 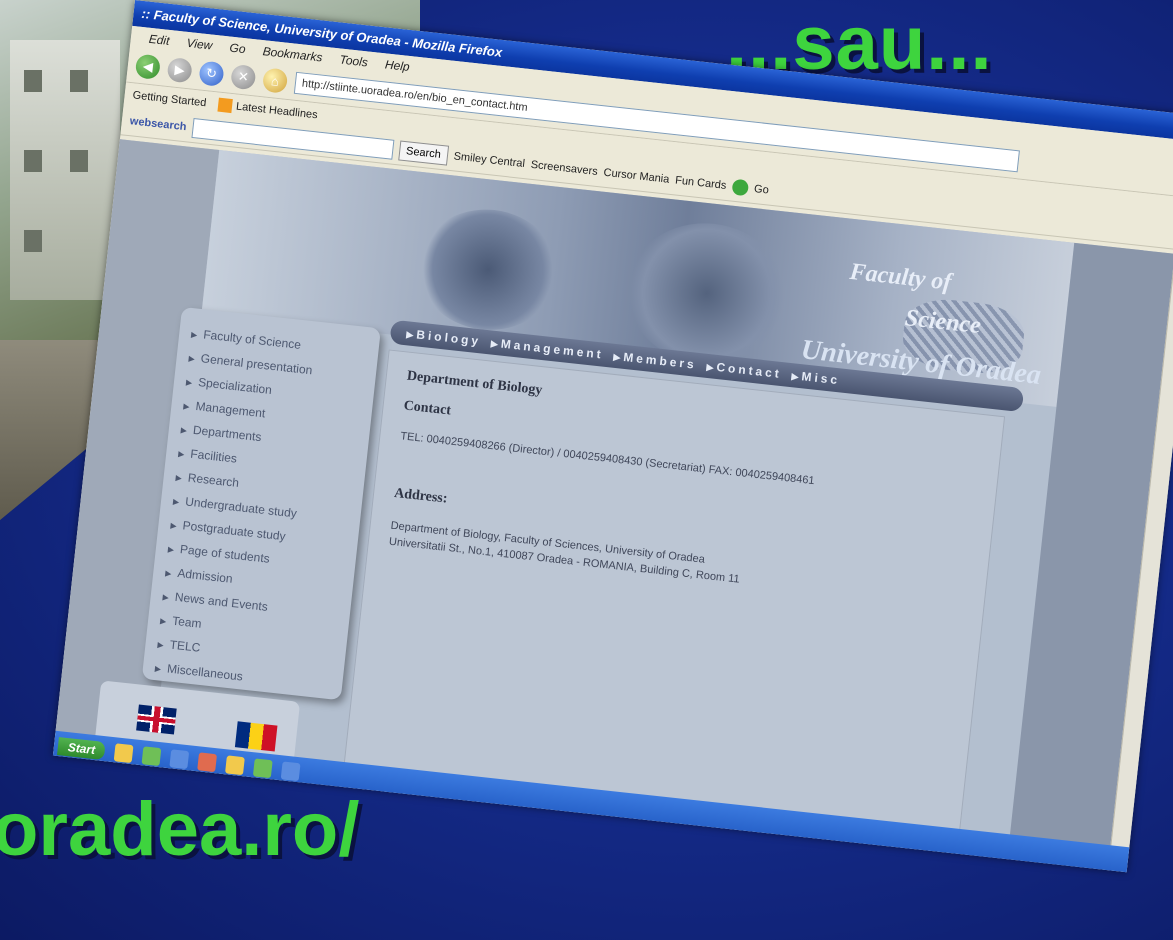 I want to click on menu-go: Go, so click(x=237, y=49).